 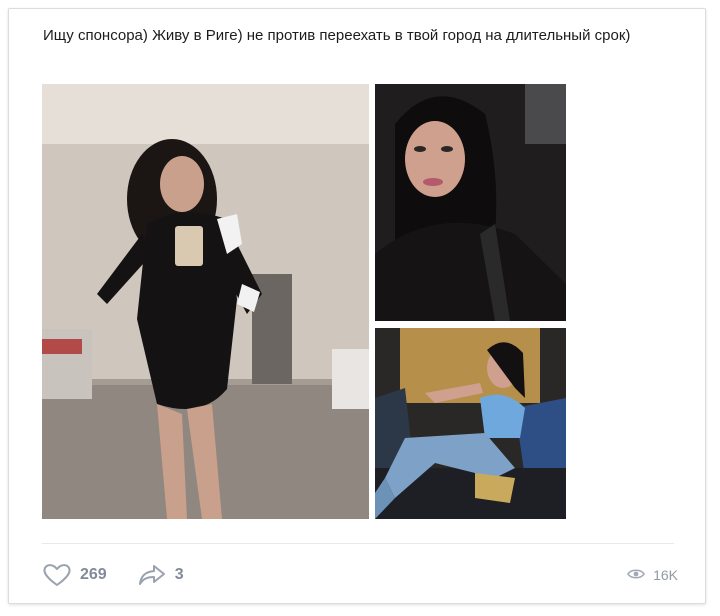 I want to click on share-arrow-icon, so click(x=152, y=575).